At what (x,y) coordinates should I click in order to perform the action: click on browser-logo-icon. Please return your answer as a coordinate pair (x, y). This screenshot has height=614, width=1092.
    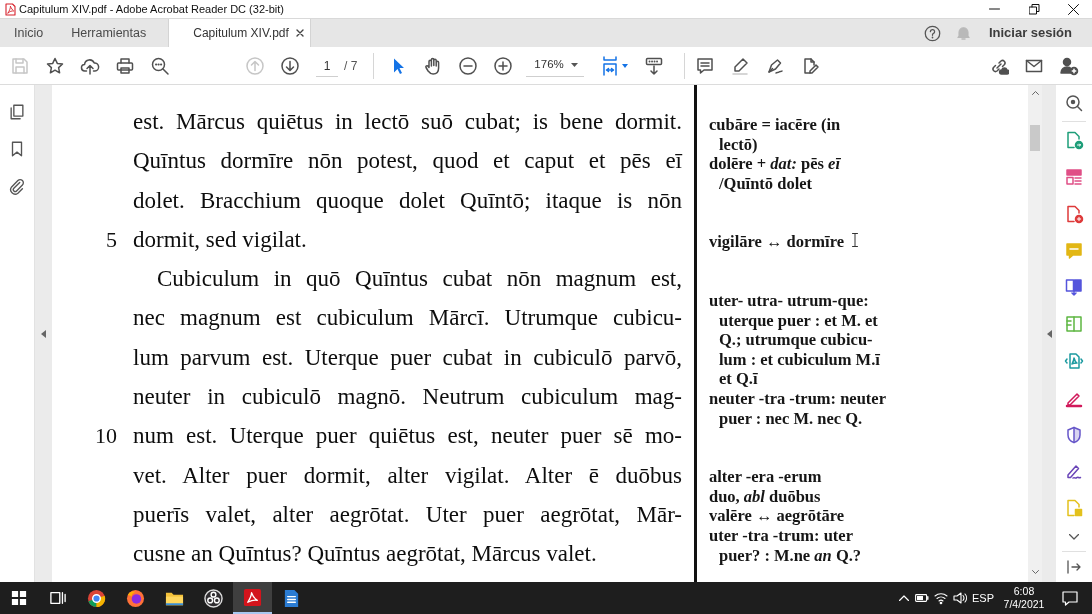
    Looking at the image, I should click on (96, 598).